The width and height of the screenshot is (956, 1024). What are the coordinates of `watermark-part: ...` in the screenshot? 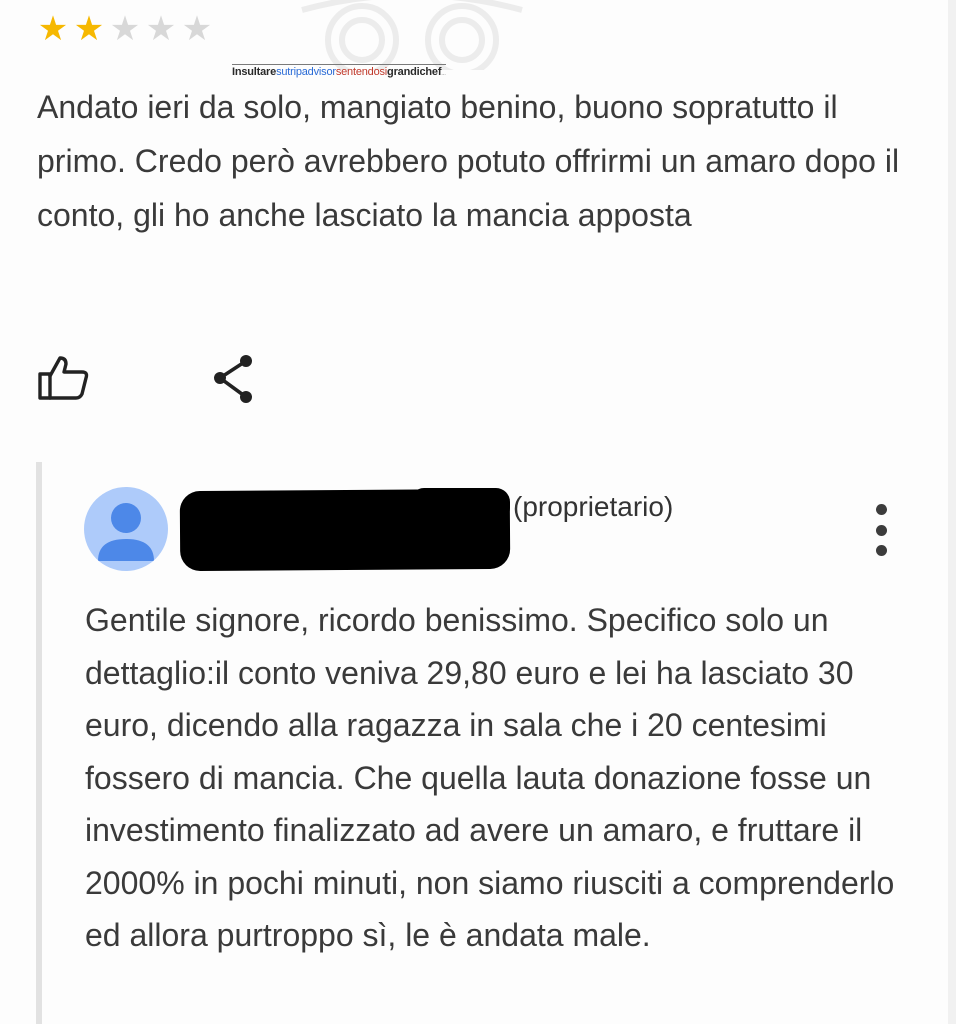 It's located at (443, 74).